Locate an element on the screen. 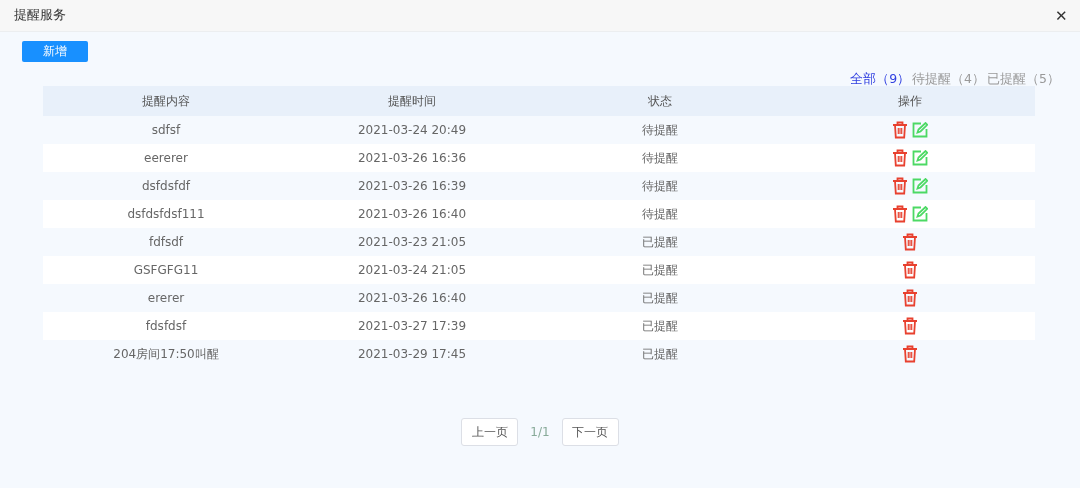 Image resolution: width=1080 pixels, height=488 pixels. table-cell: sdfsf is located at coordinates (166, 130).